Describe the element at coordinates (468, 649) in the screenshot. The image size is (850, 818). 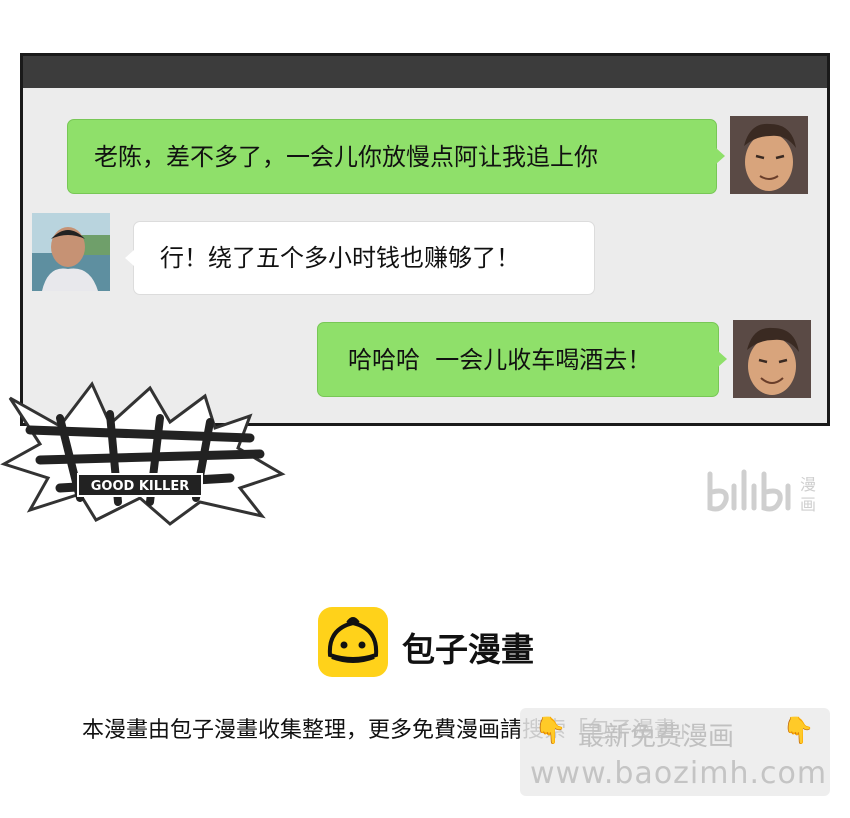
I see `brand-name: 包子漫畫` at that location.